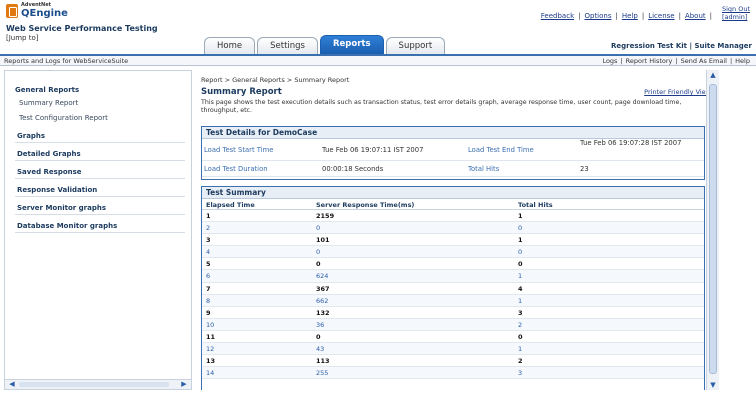 Image resolution: width=756 pixels, height=394 pixels. What do you see at coordinates (210, 373) in the screenshot?
I see `elapsed-time-cell: 14` at bounding box center [210, 373].